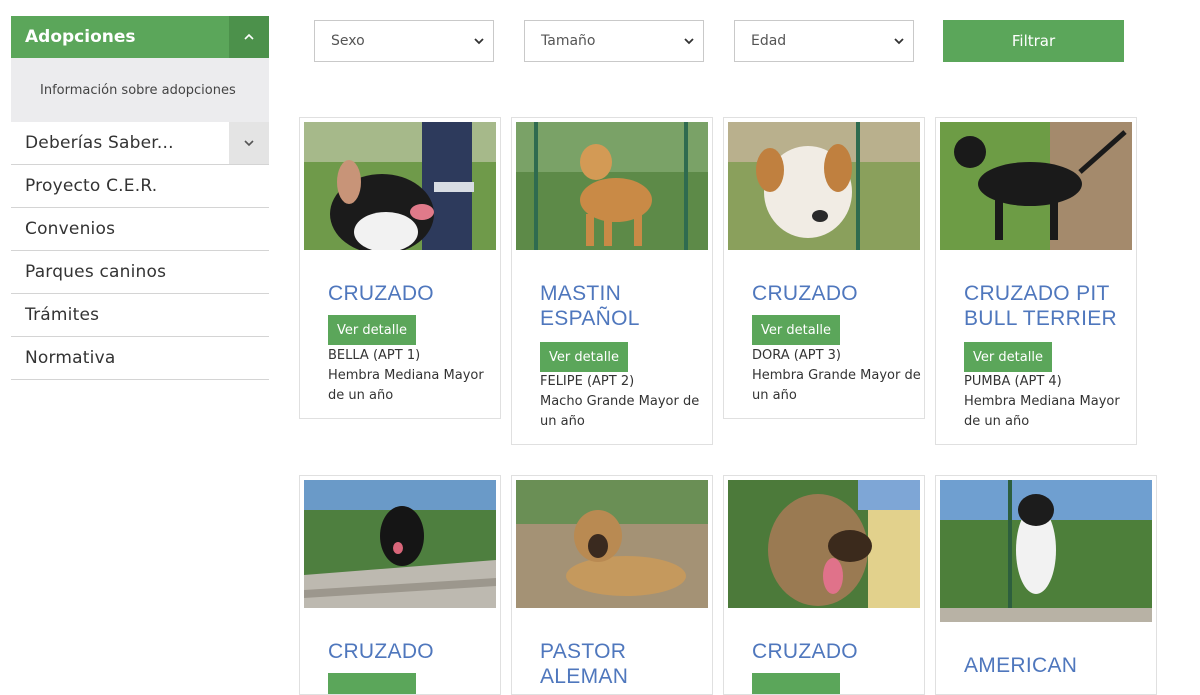 This screenshot has width=1200, height=695. Describe the element at coordinates (620, 411) in the screenshot. I see `dog-details: Macho Grande Mayor de un año` at that location.